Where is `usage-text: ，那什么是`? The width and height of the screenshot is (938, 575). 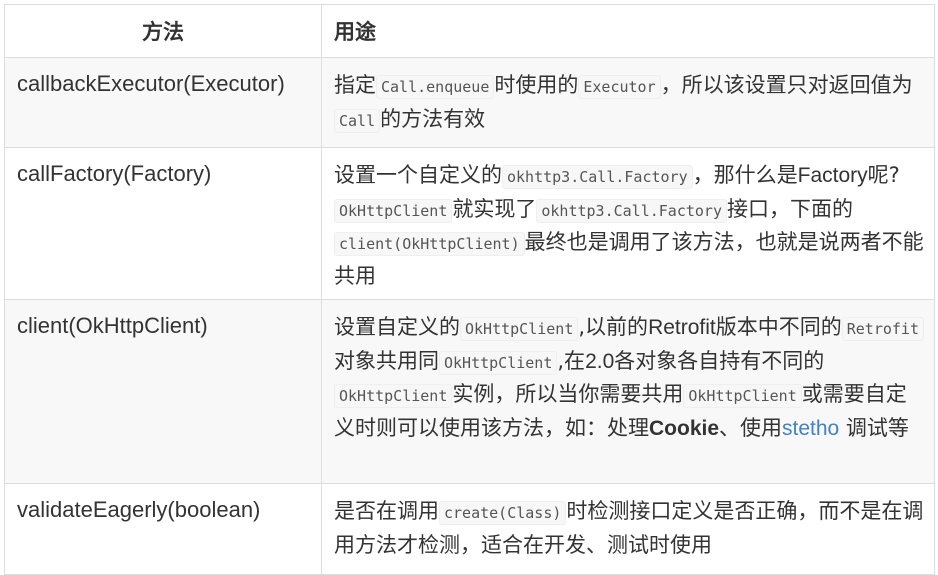 usage-text: ，那什么是 is located at coordinates (745, 175).